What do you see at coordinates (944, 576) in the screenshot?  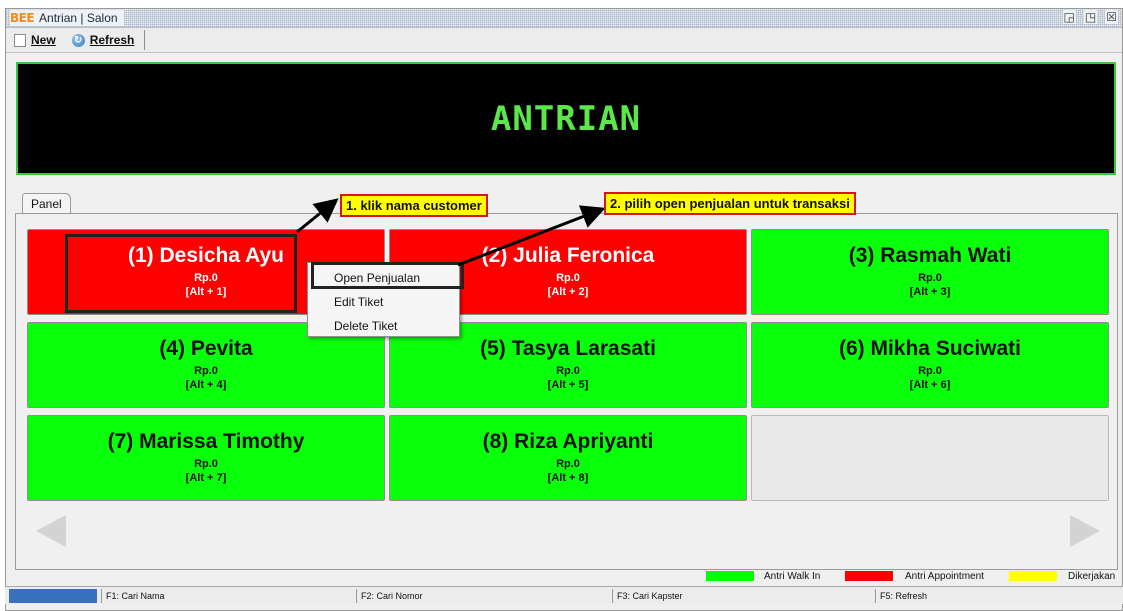 I see `legend-label-appointment: Antri Appointment` at bounding box center [944, 576].